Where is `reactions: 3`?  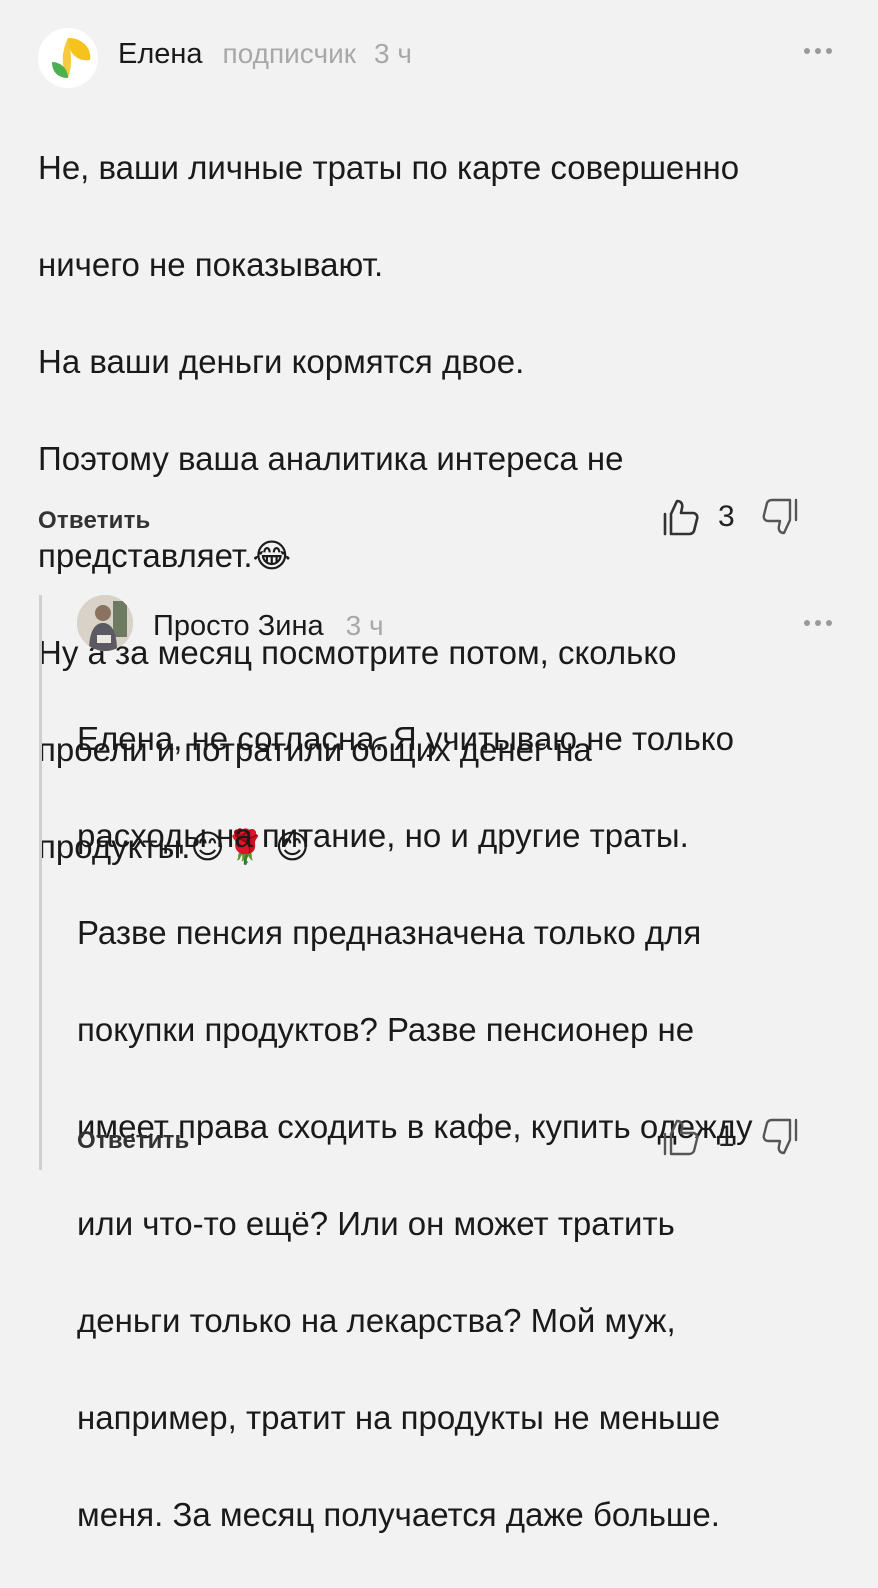 reactions: 3 is located at coordinates (730, 517).